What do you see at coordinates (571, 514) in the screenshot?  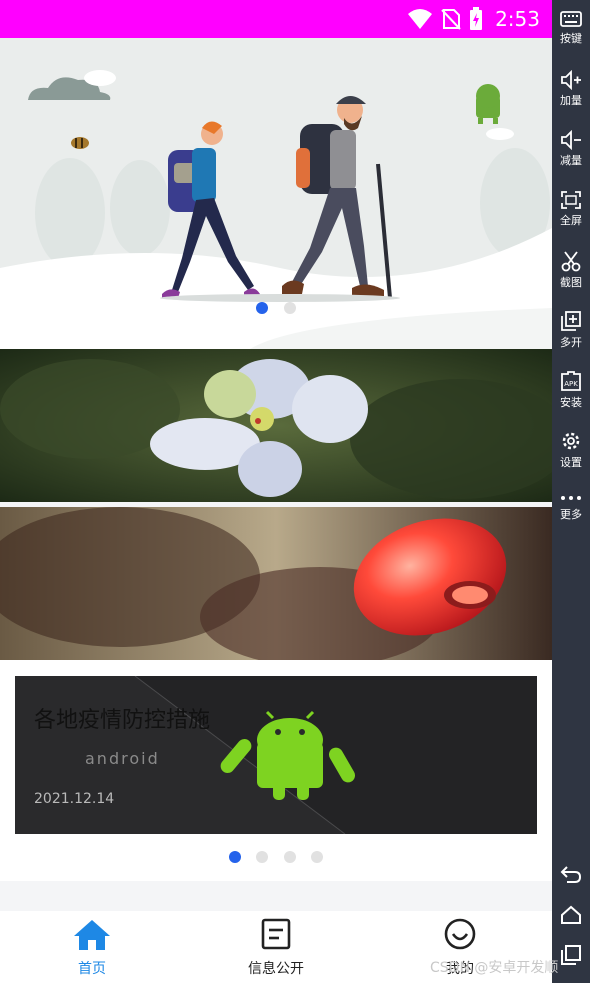 I see `toolbar-label: 更多` at bounding box center [571, 514].